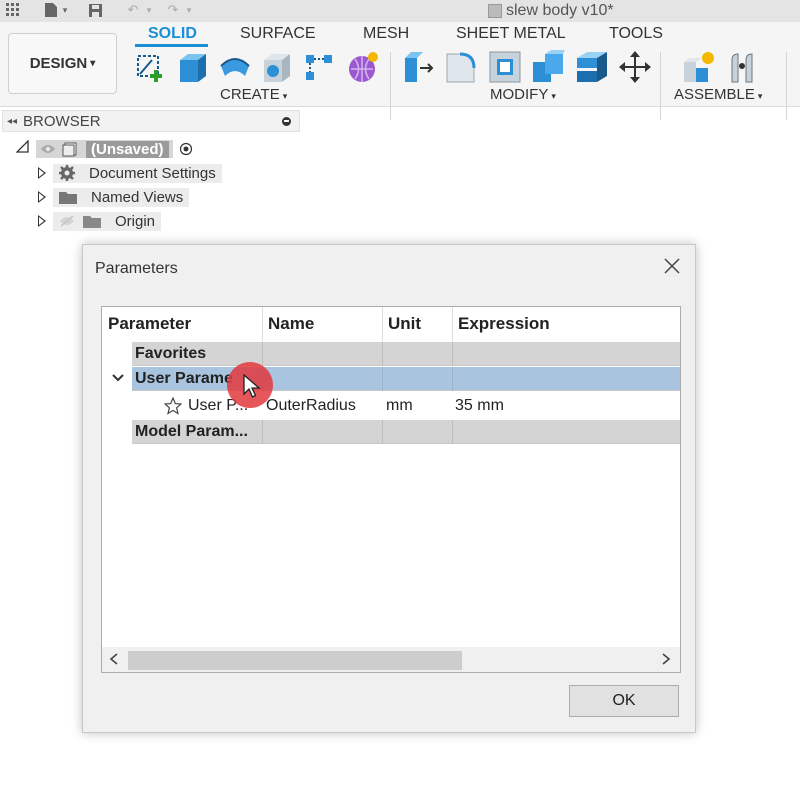 The image size is (800, 800). I want to click on document-cube-icon, so click(495, 11).